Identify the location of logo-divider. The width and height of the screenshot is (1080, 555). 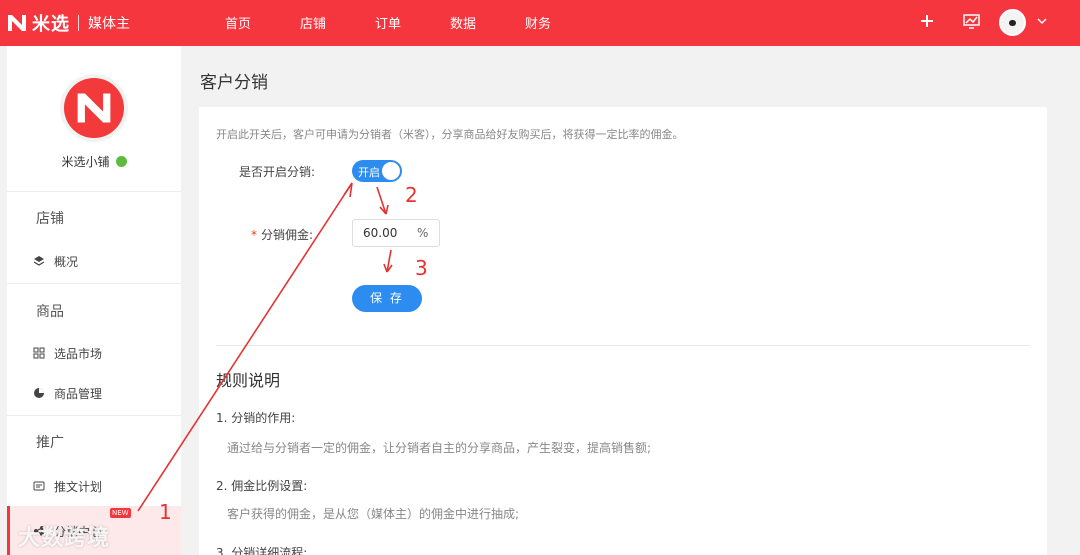
(78, 23).